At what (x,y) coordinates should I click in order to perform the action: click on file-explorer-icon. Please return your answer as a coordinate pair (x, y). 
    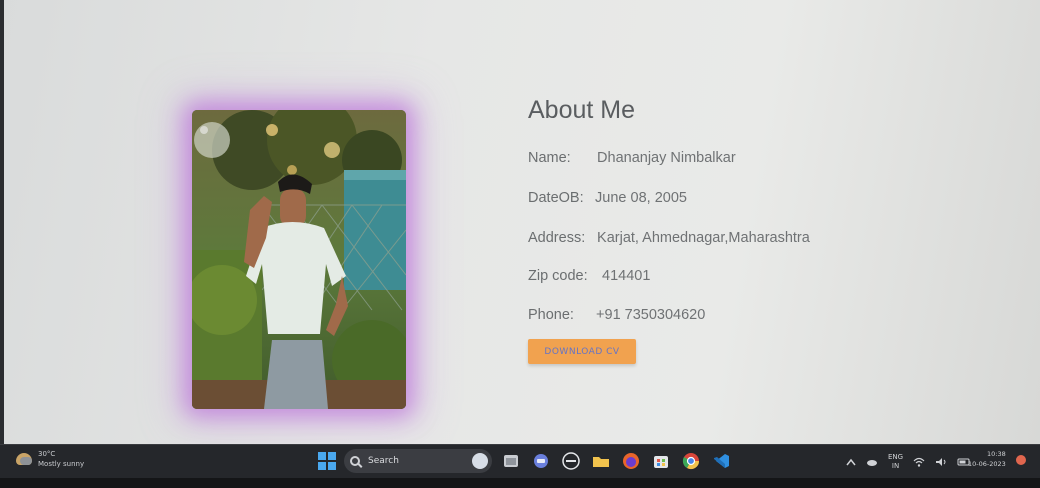
    Looking at the image, I should click on (511, 461).